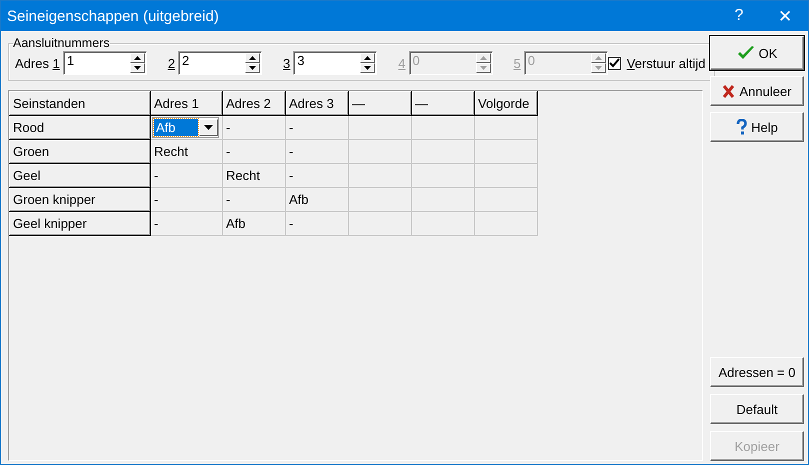  I want to click on field-label: 5, so click(517, 63).